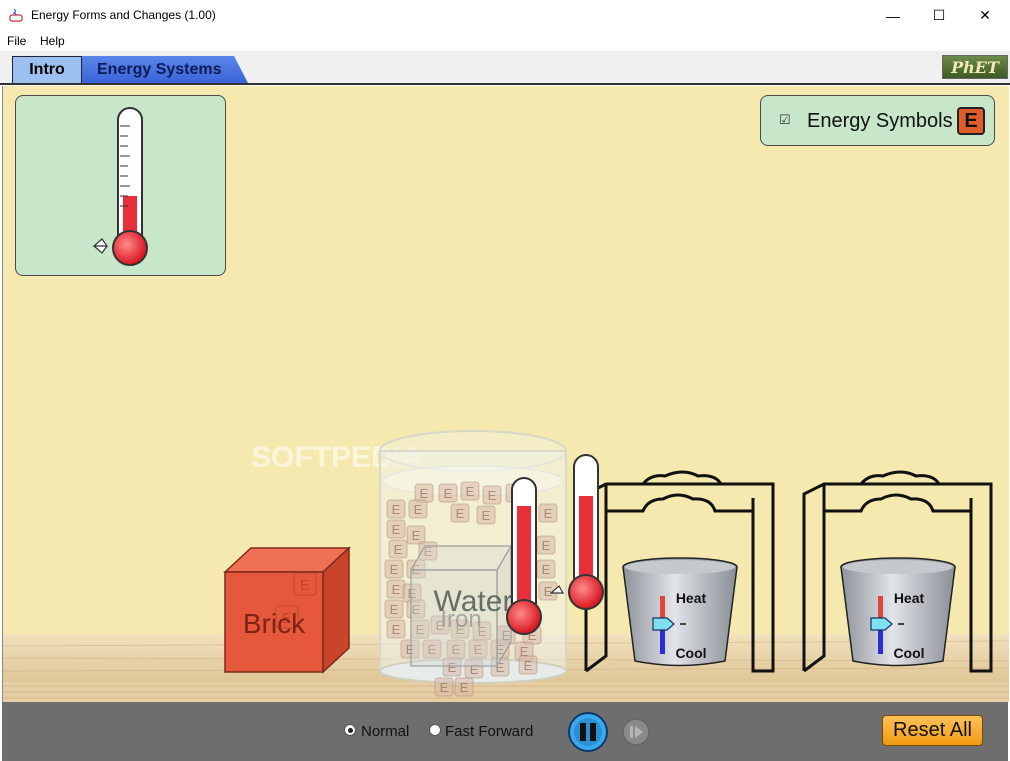 The image size is (1010, 761). I want to click on menu-bar: File Help, so click(505, 41).